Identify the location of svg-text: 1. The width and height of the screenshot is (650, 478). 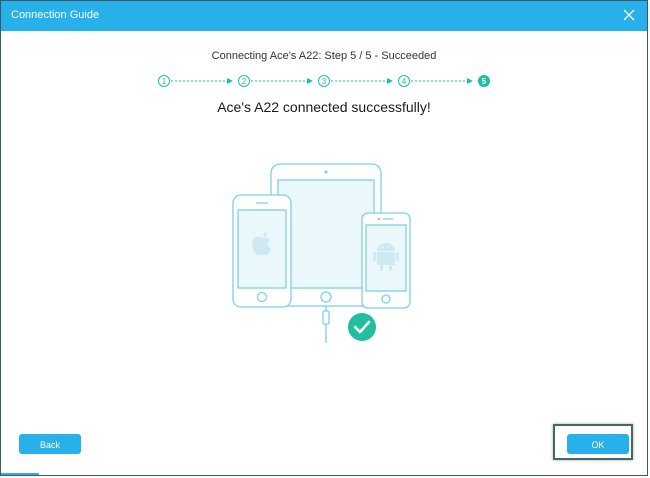
(164, 81).